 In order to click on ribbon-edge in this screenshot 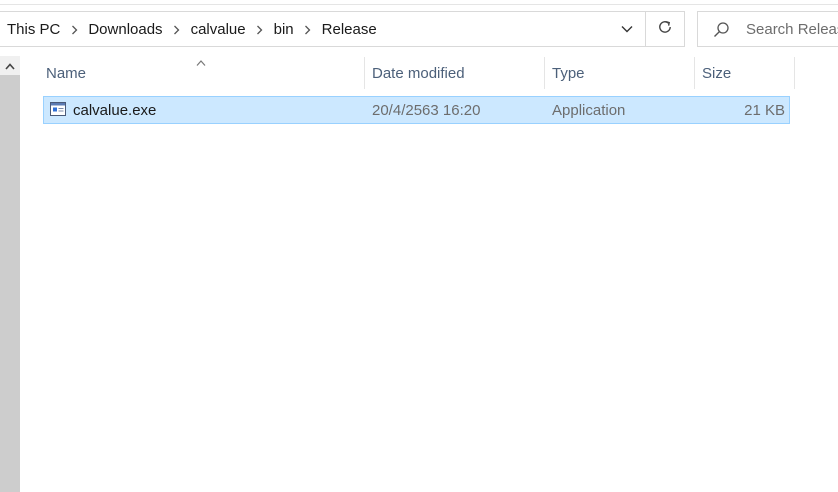, I will do `click(419, 2)`.